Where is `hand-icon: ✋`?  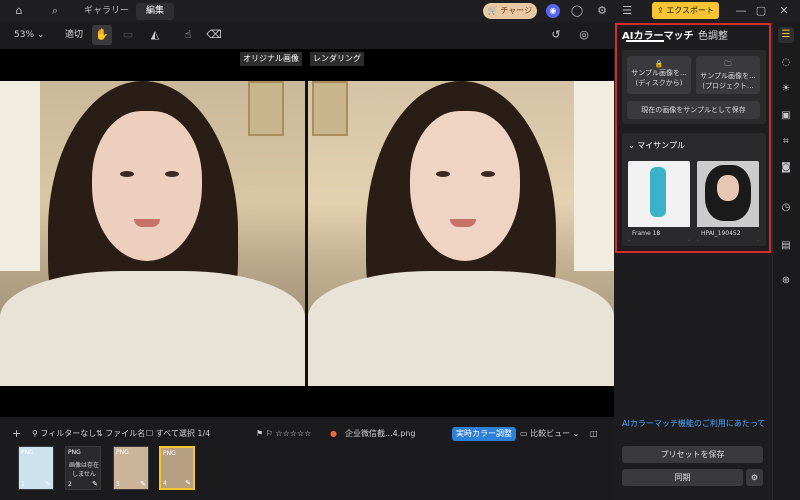
hand-icon: ✋ is located at coordinates (102, 35).